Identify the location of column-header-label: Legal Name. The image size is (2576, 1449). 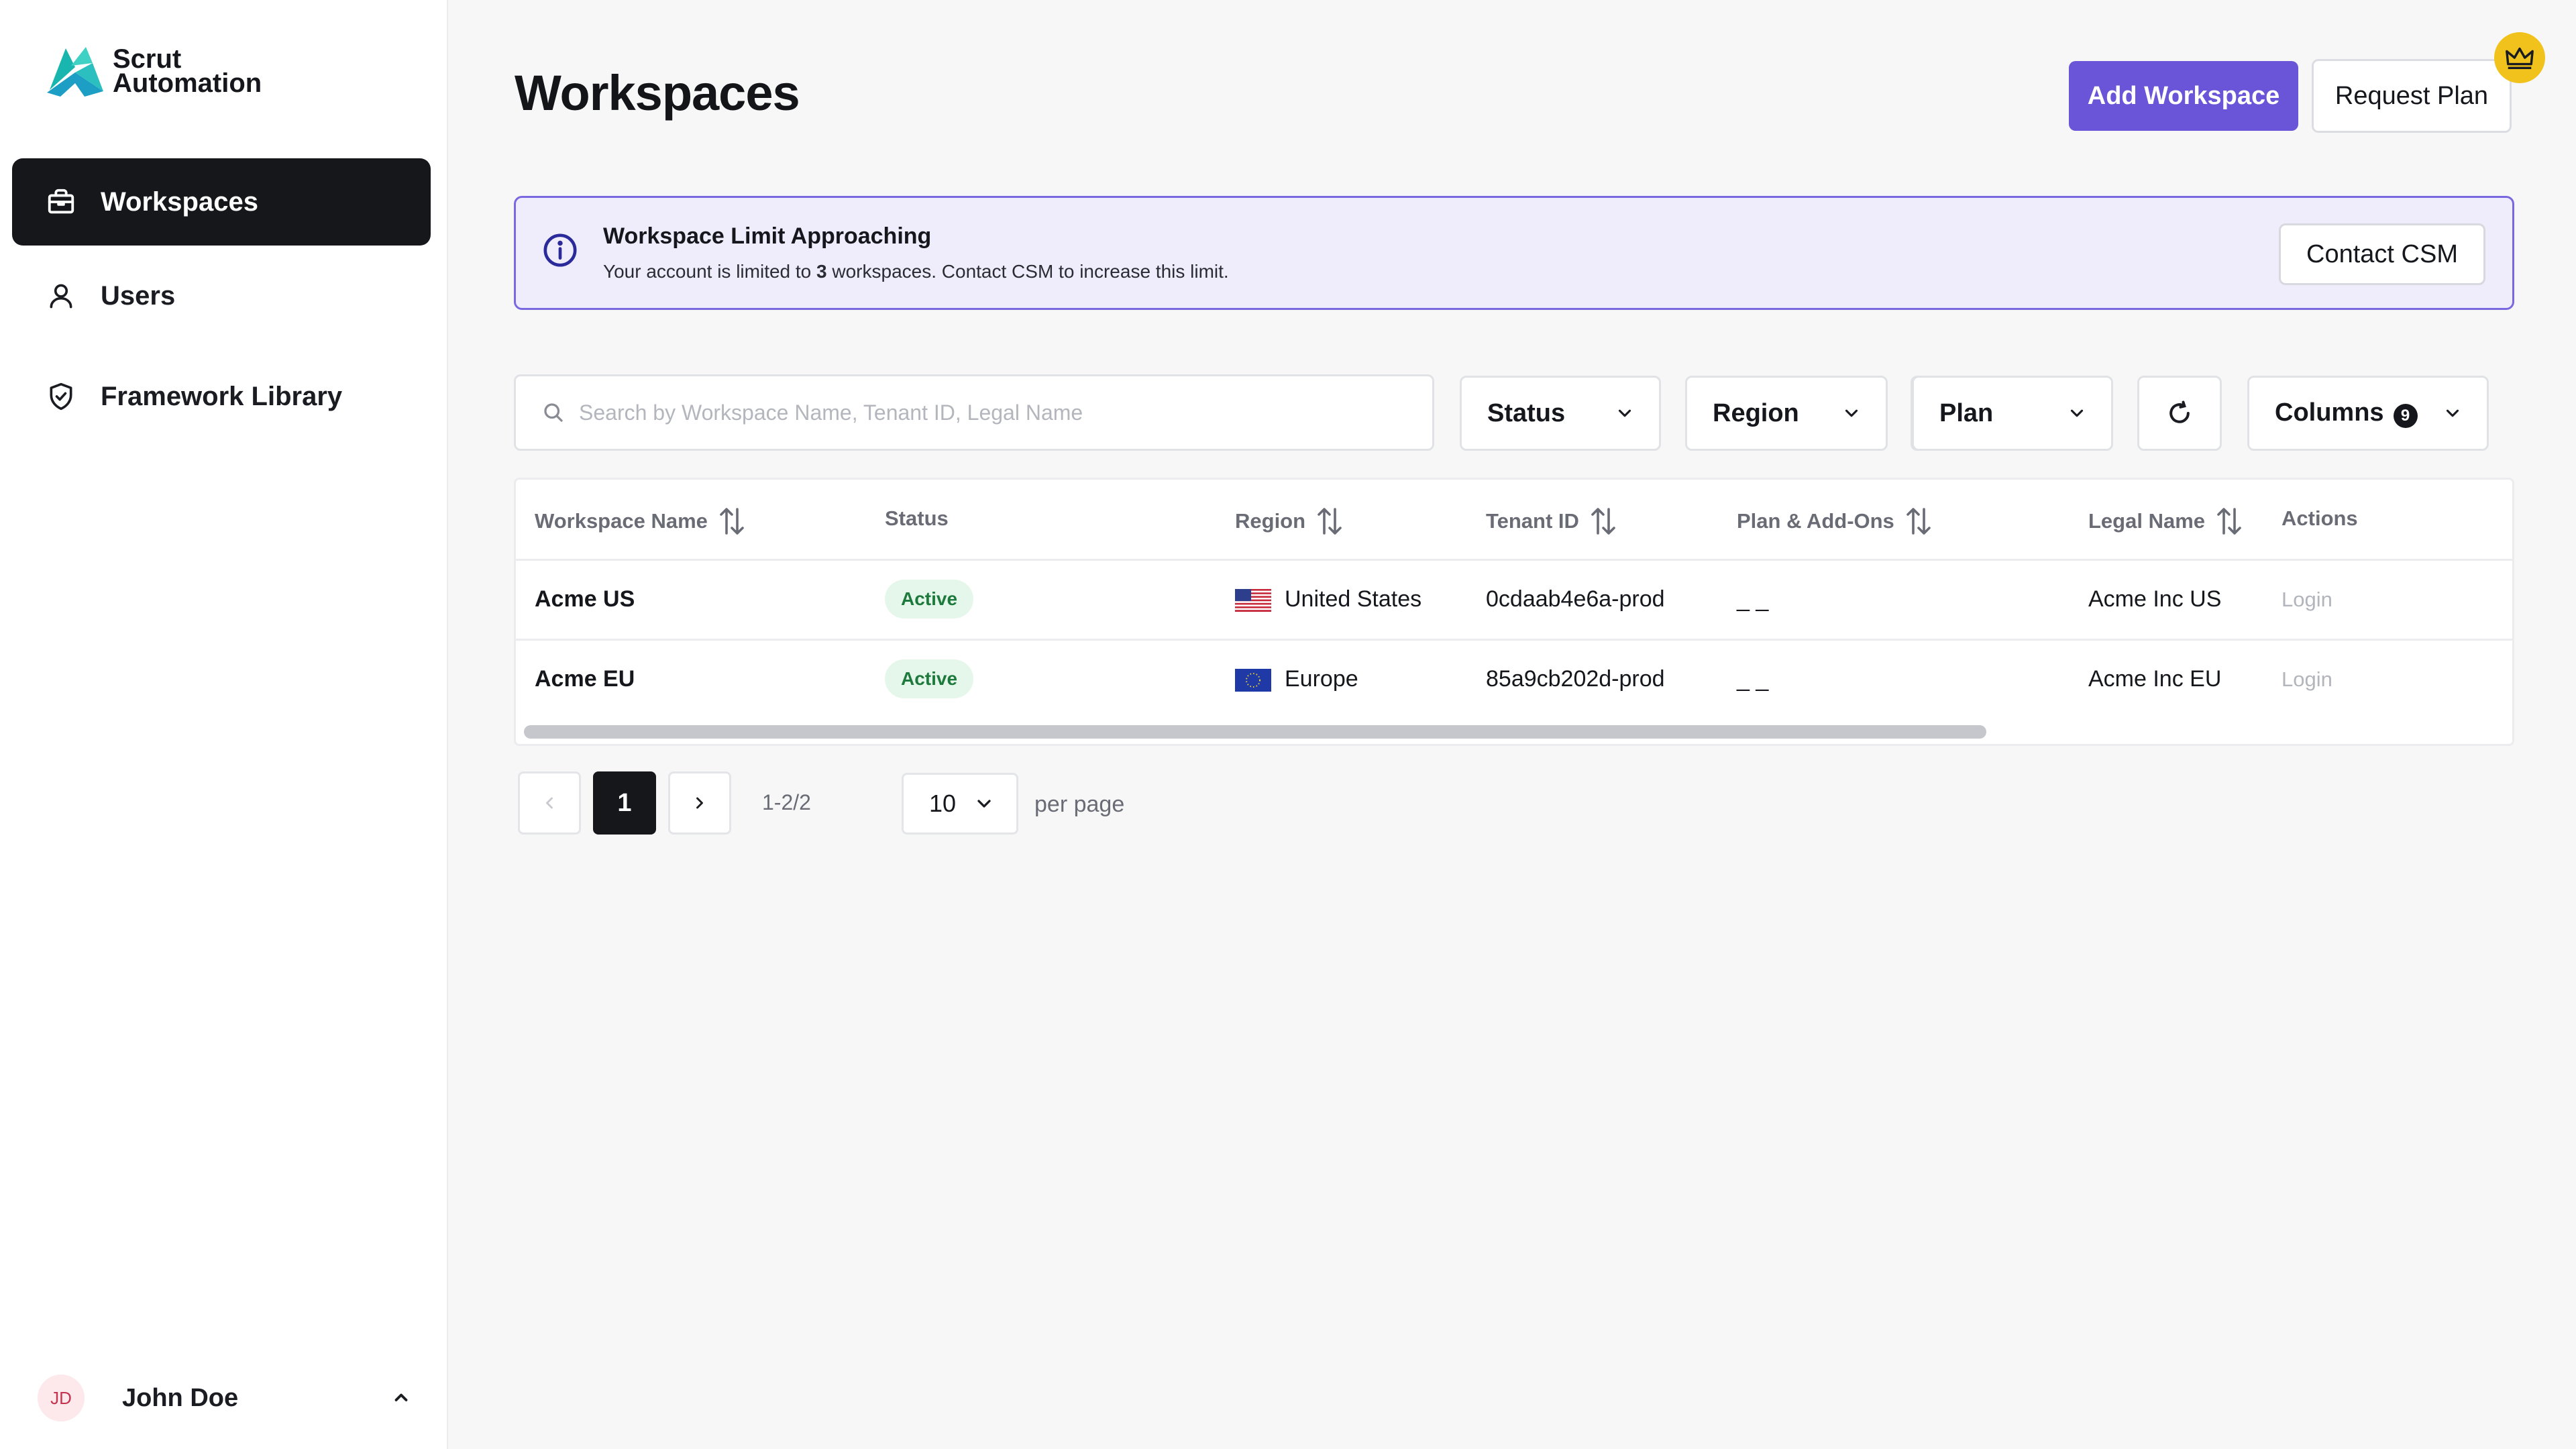
(2147, 521).